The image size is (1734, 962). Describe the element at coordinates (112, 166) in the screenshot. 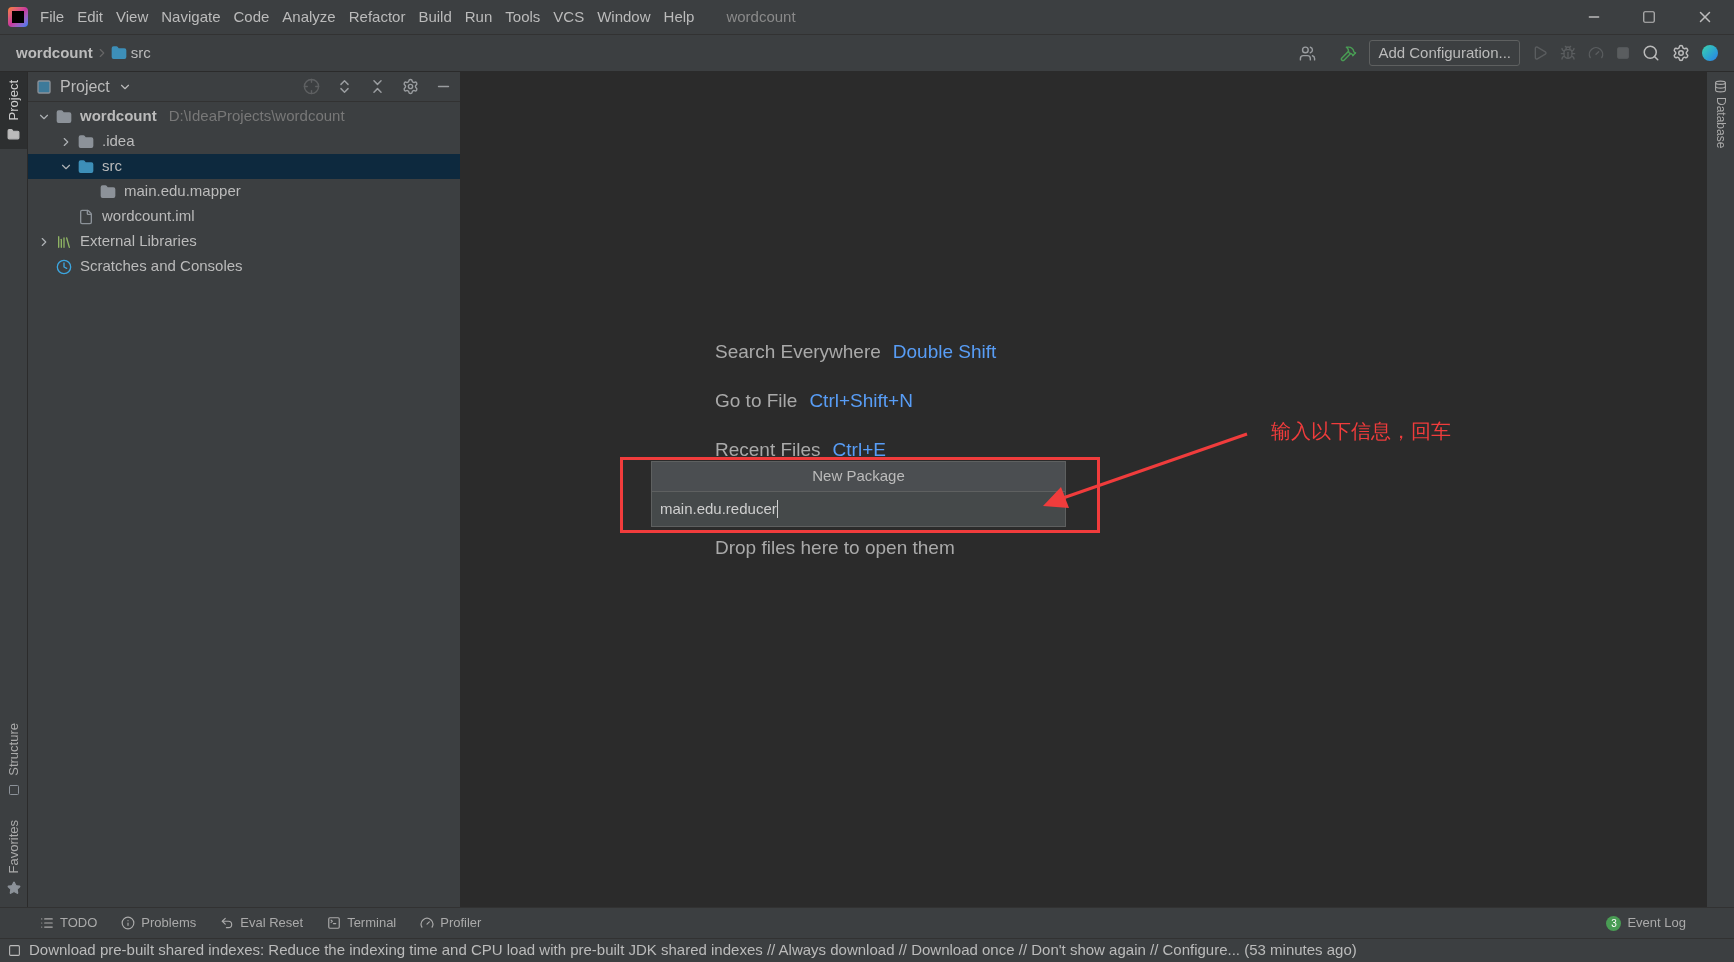

I see `tree-label: src` at that location.